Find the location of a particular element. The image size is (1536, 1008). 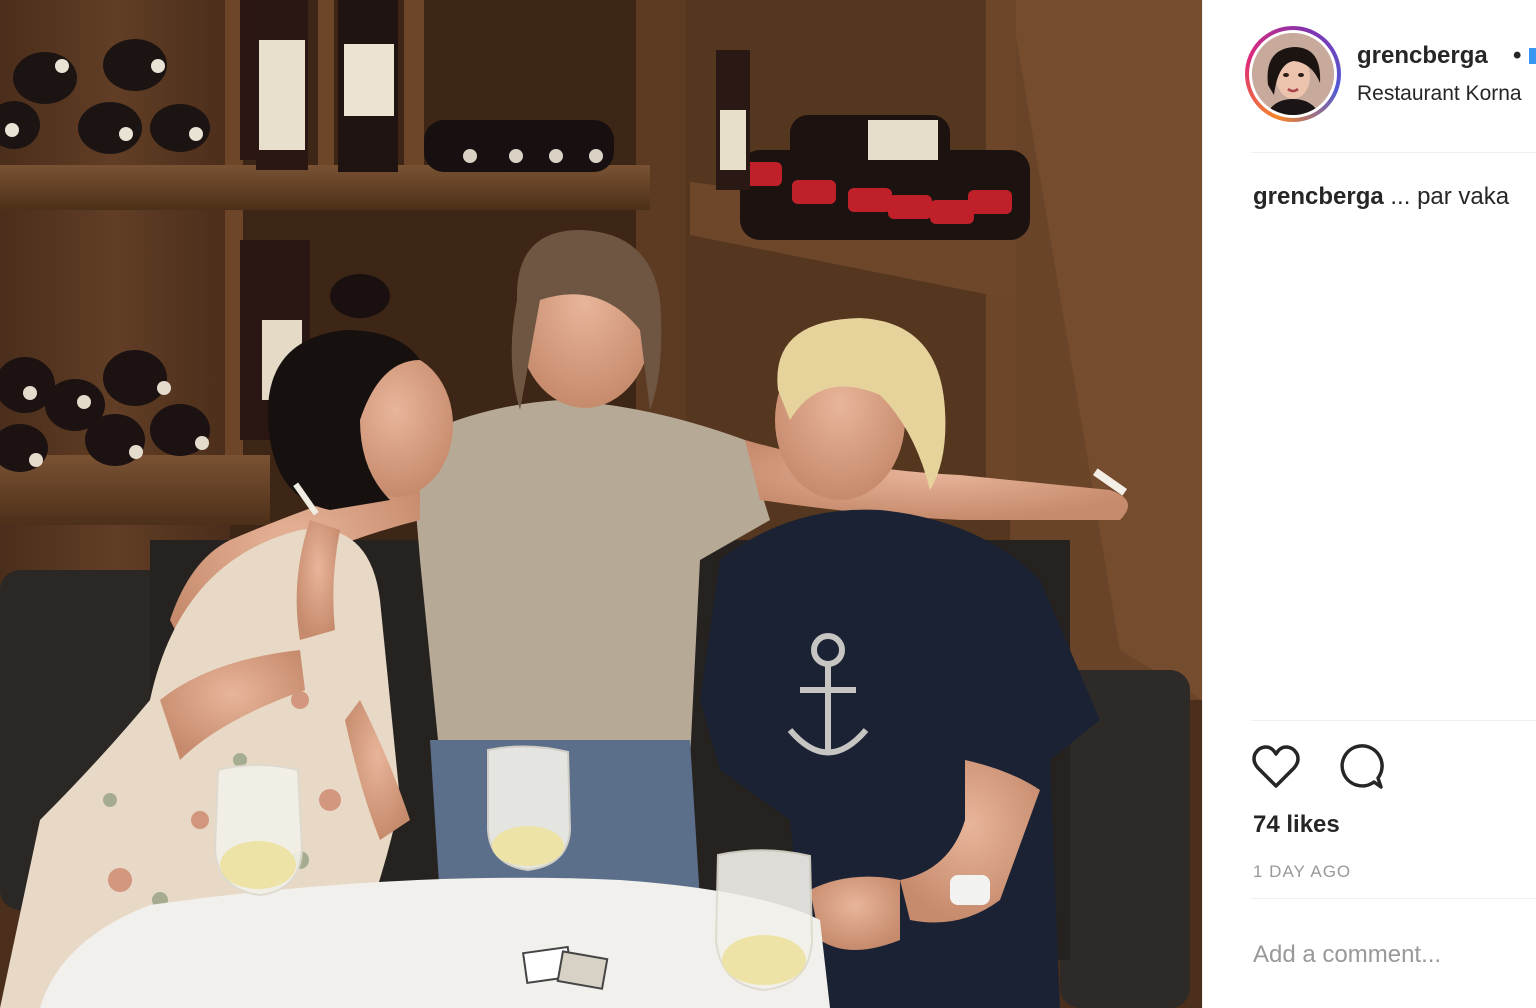

avatar-image is located at coordinates (1293, 74).